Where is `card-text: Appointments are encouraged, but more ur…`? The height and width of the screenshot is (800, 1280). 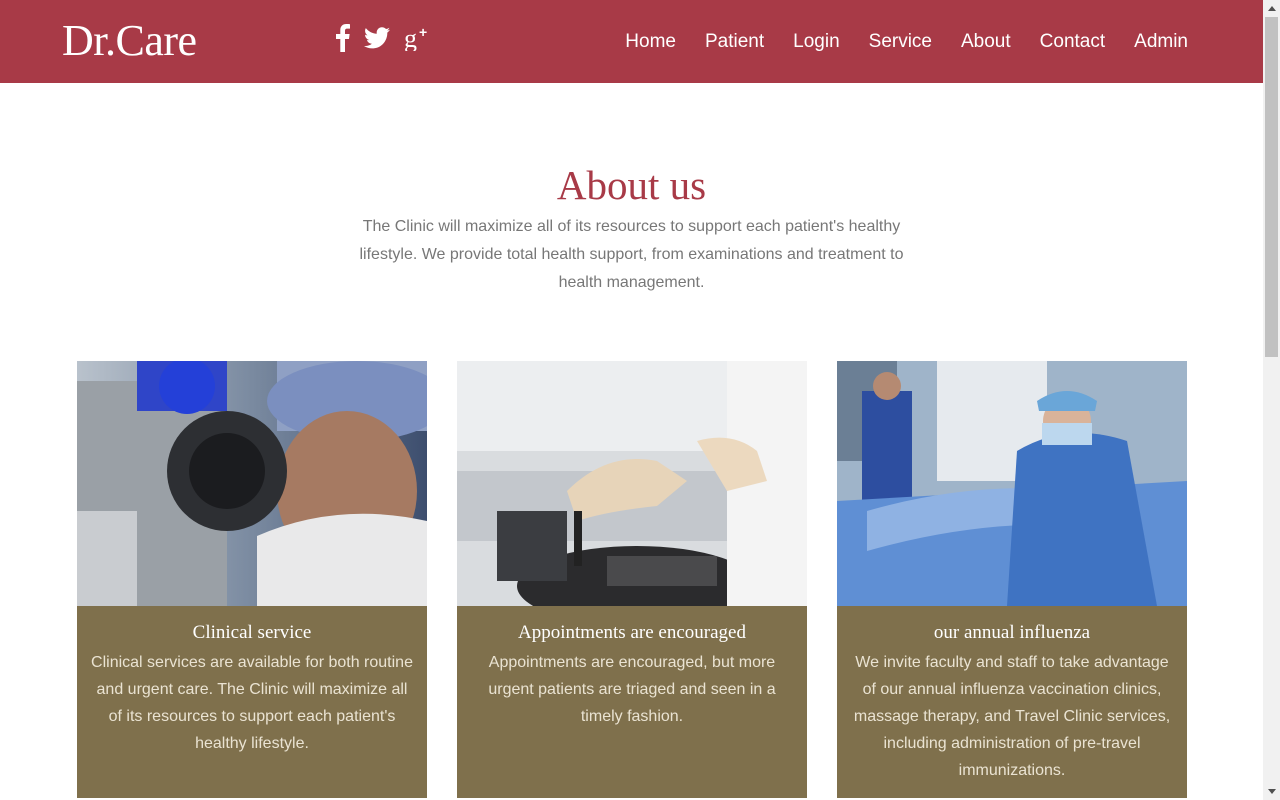
card-text: Appointments are encouraged, but more ur… is located at coordinates (632, 689).